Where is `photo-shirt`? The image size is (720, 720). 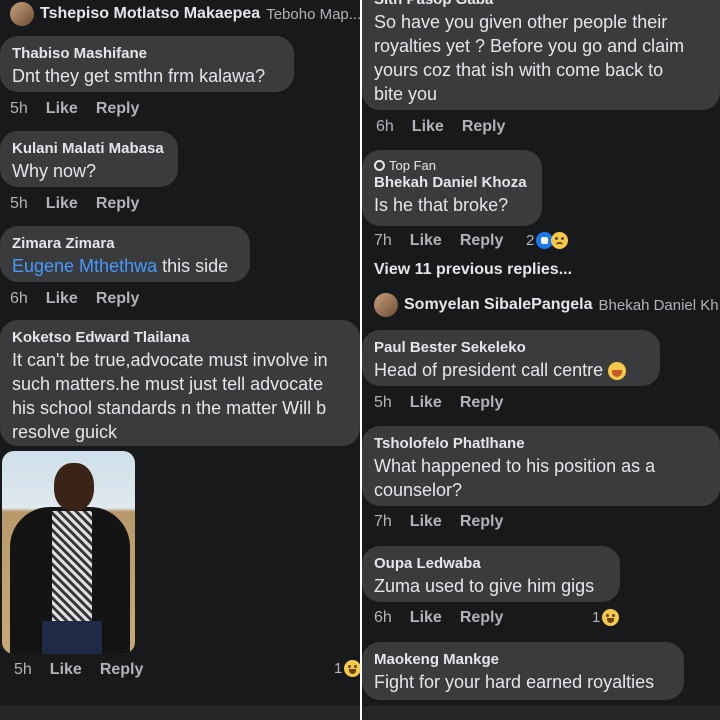 photo-shirt is located at coordinates (72, 566).